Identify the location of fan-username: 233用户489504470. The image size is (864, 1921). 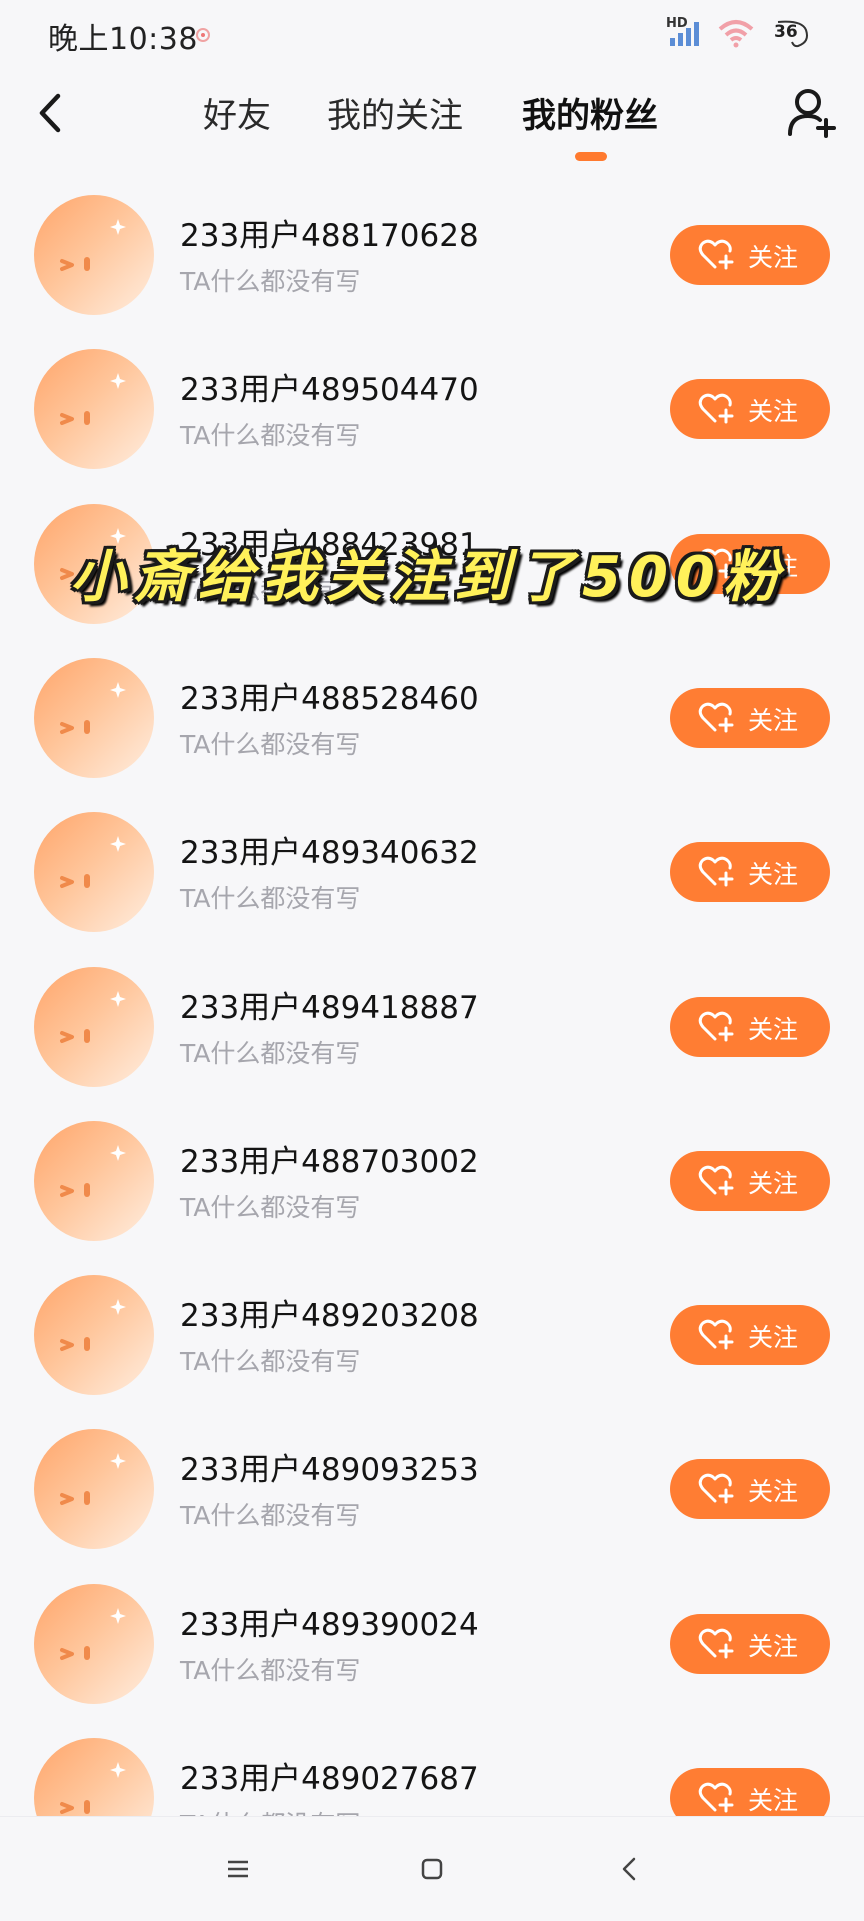
(329, 390).